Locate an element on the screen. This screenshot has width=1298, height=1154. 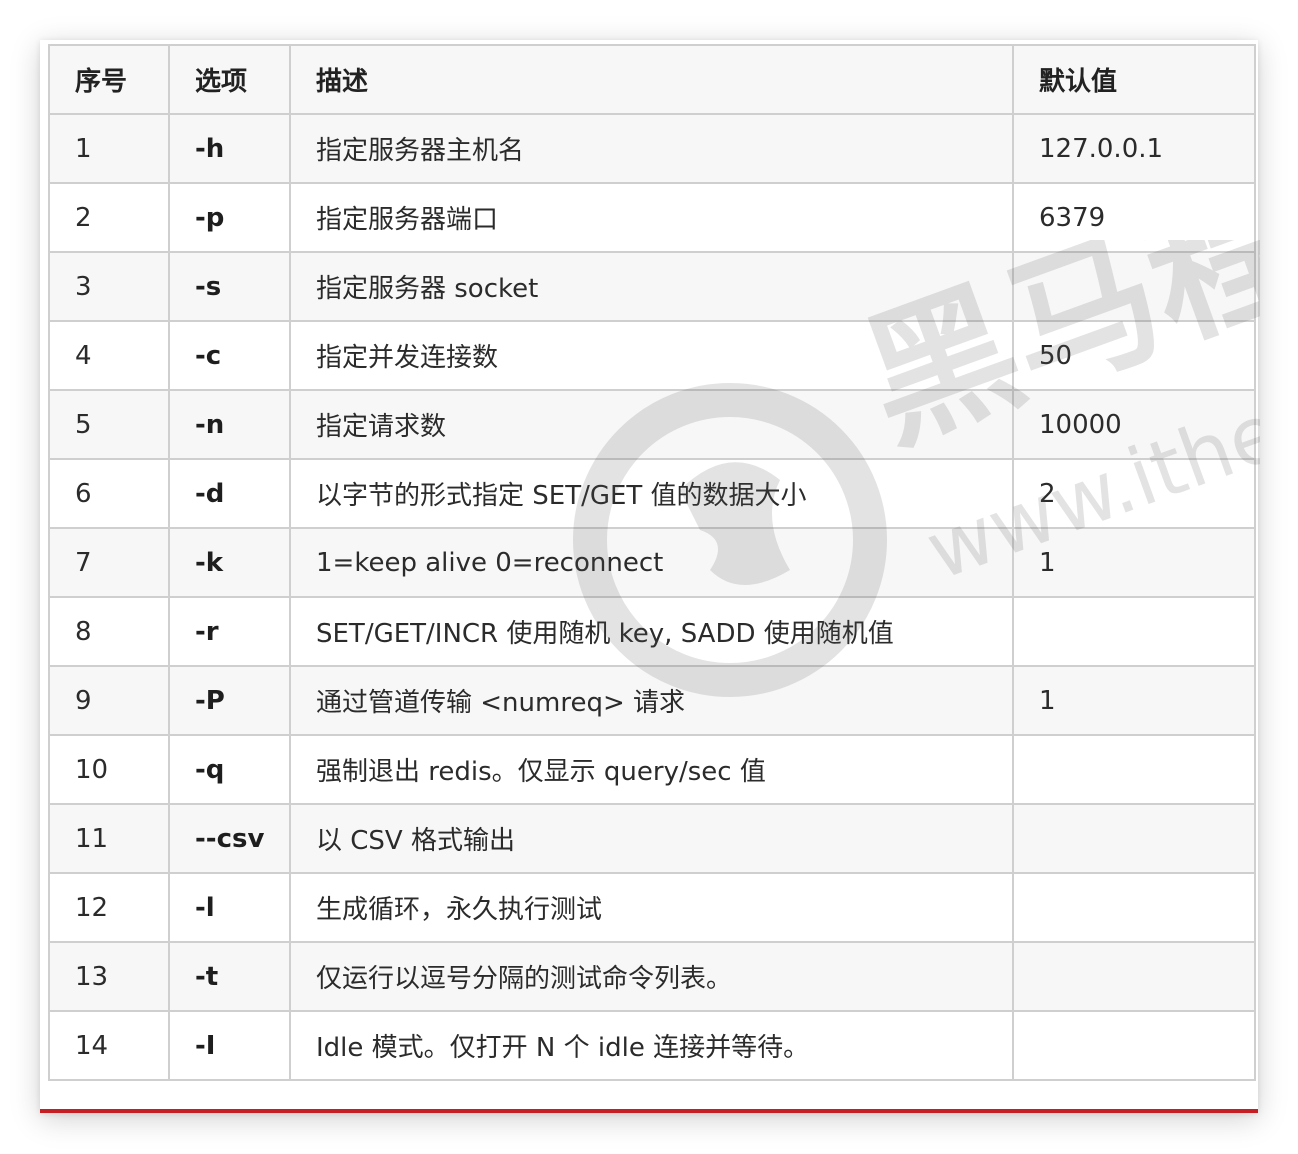
row-index: 13 is located at coordinates (109, 976).